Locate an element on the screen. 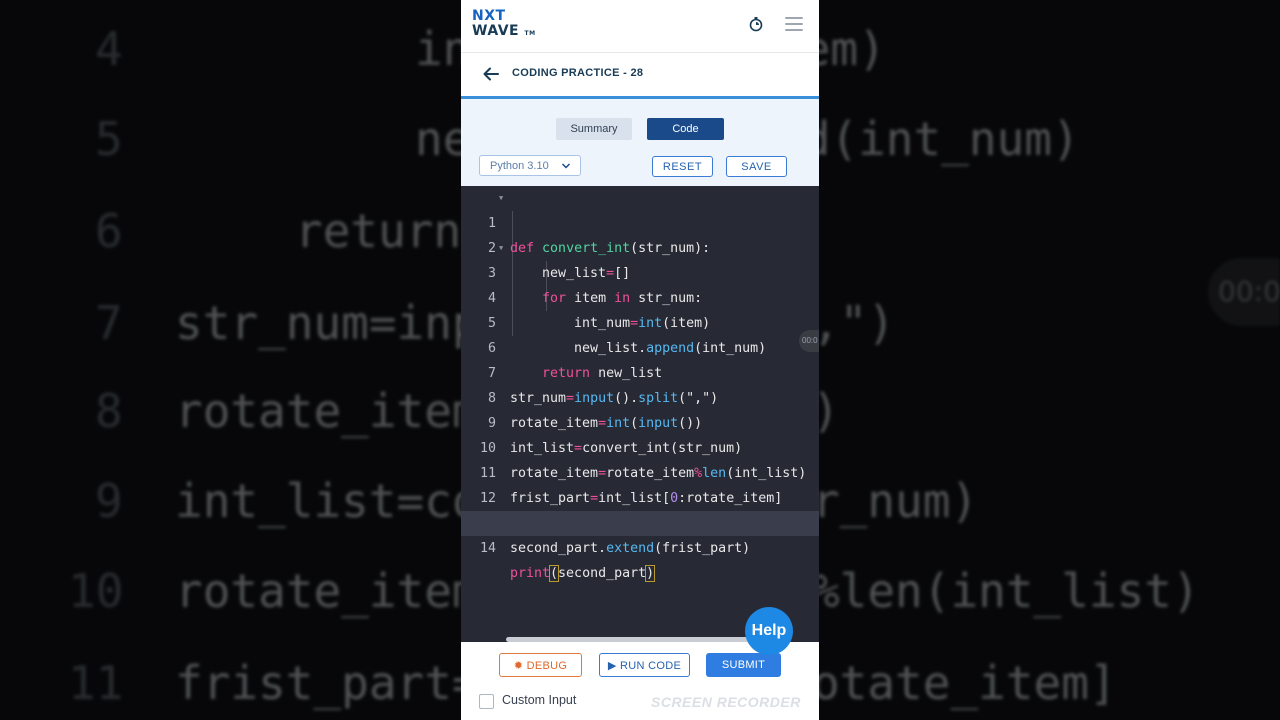 The height and width of the screenshot is (720, 1280). bug-icon: ✹ is located at coordinates (518, 666).